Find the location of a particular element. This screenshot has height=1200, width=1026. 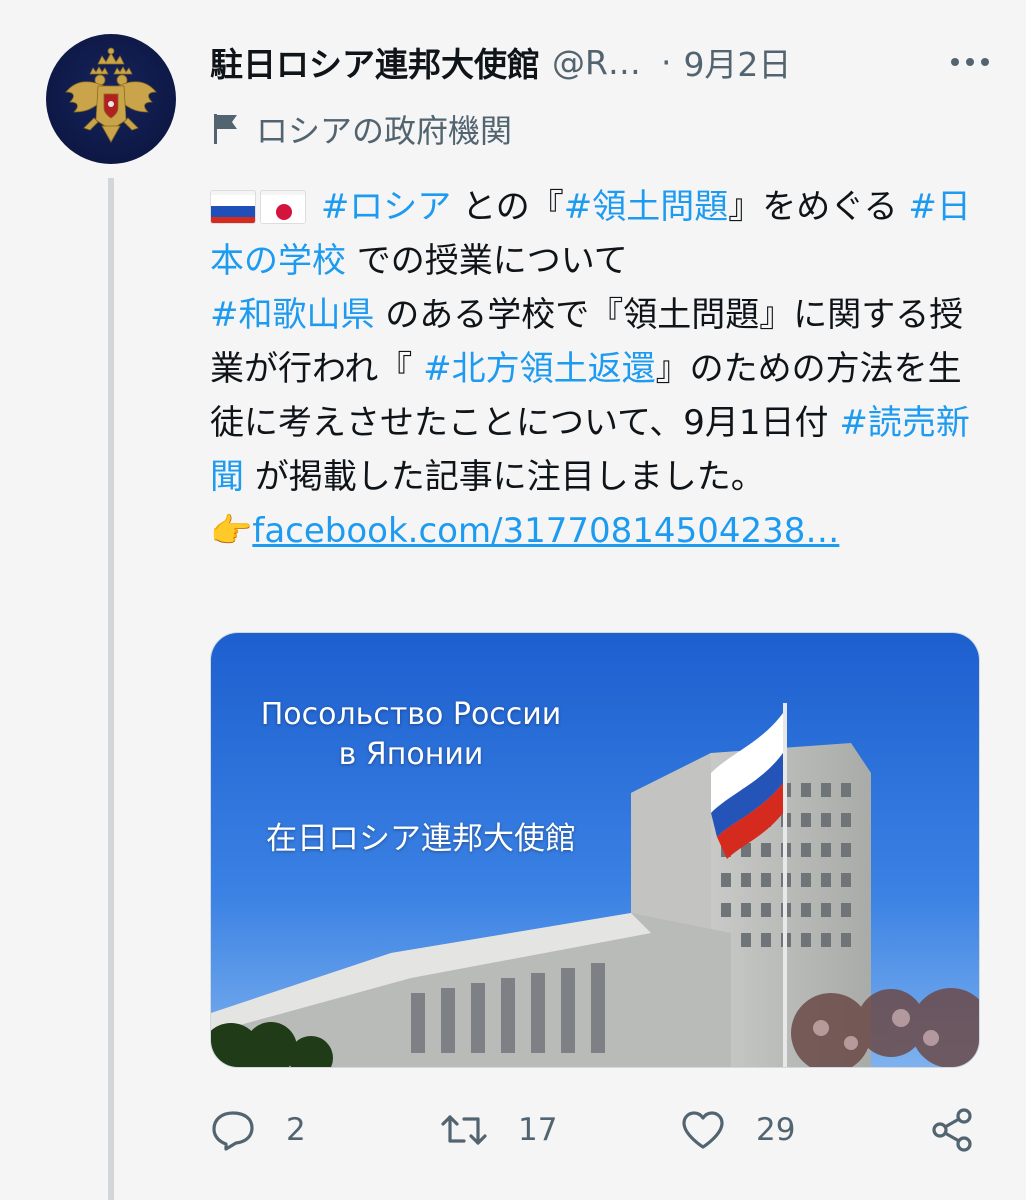

hashtag-wakayama: #和歌山県 is located at coordinates (292, 315).